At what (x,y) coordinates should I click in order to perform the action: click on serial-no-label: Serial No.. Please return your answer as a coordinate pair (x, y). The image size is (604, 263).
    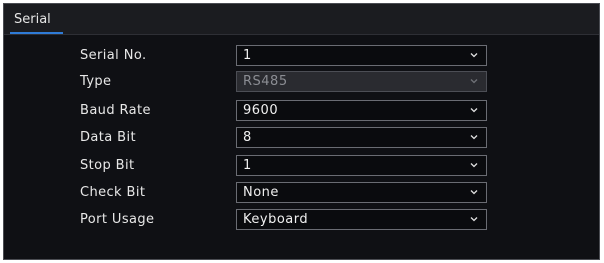
    Looking at the image, I should click on (113, 55).